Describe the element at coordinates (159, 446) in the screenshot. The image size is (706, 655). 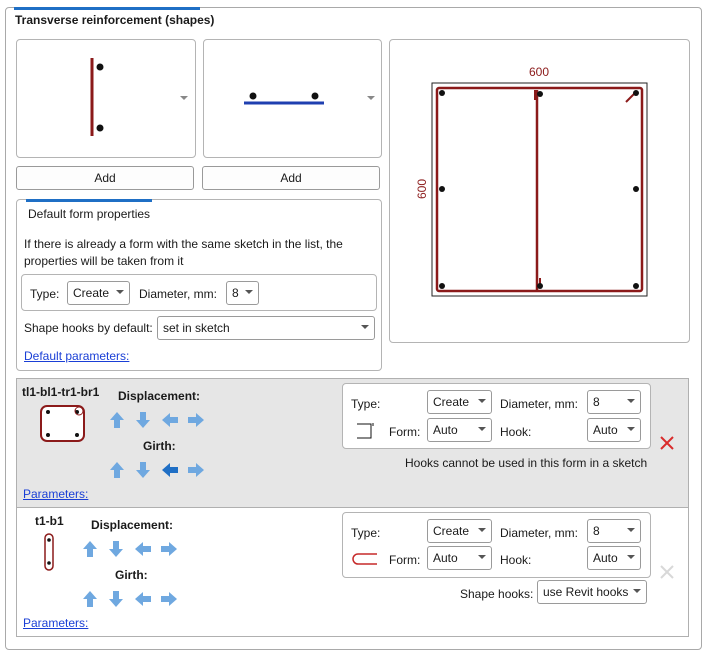
I see `row-1-girth-label: Girth:` at that location.